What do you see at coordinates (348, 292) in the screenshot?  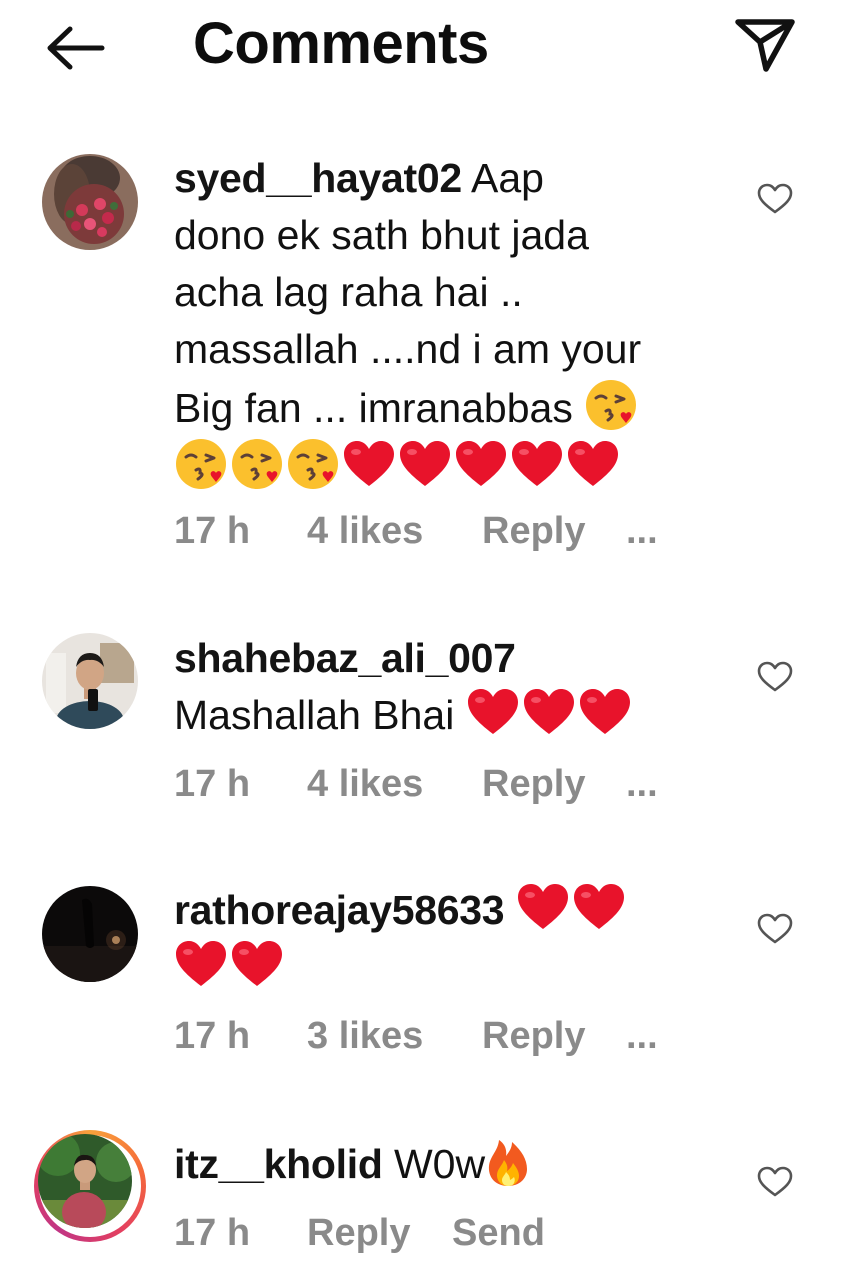 I see `comment-text-line: acha lag raha hai ..` at bounding box center [348, 292].